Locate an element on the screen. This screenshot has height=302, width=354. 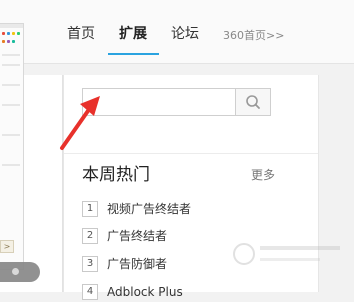
extension-link: 视频广告终结者 is located at coordinates (149, 209).